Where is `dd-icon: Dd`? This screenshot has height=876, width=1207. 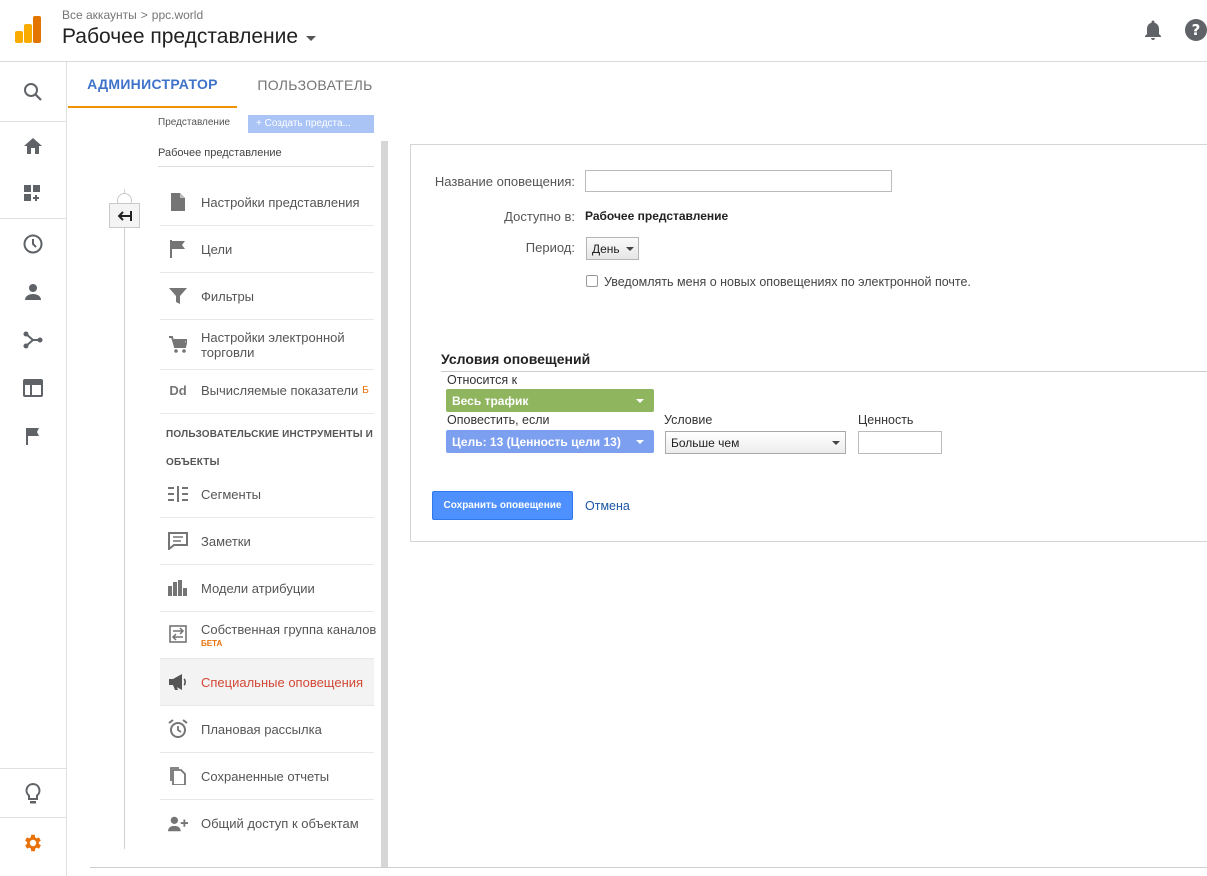
dd-icon: Dd is located at coordinates (178, 390).